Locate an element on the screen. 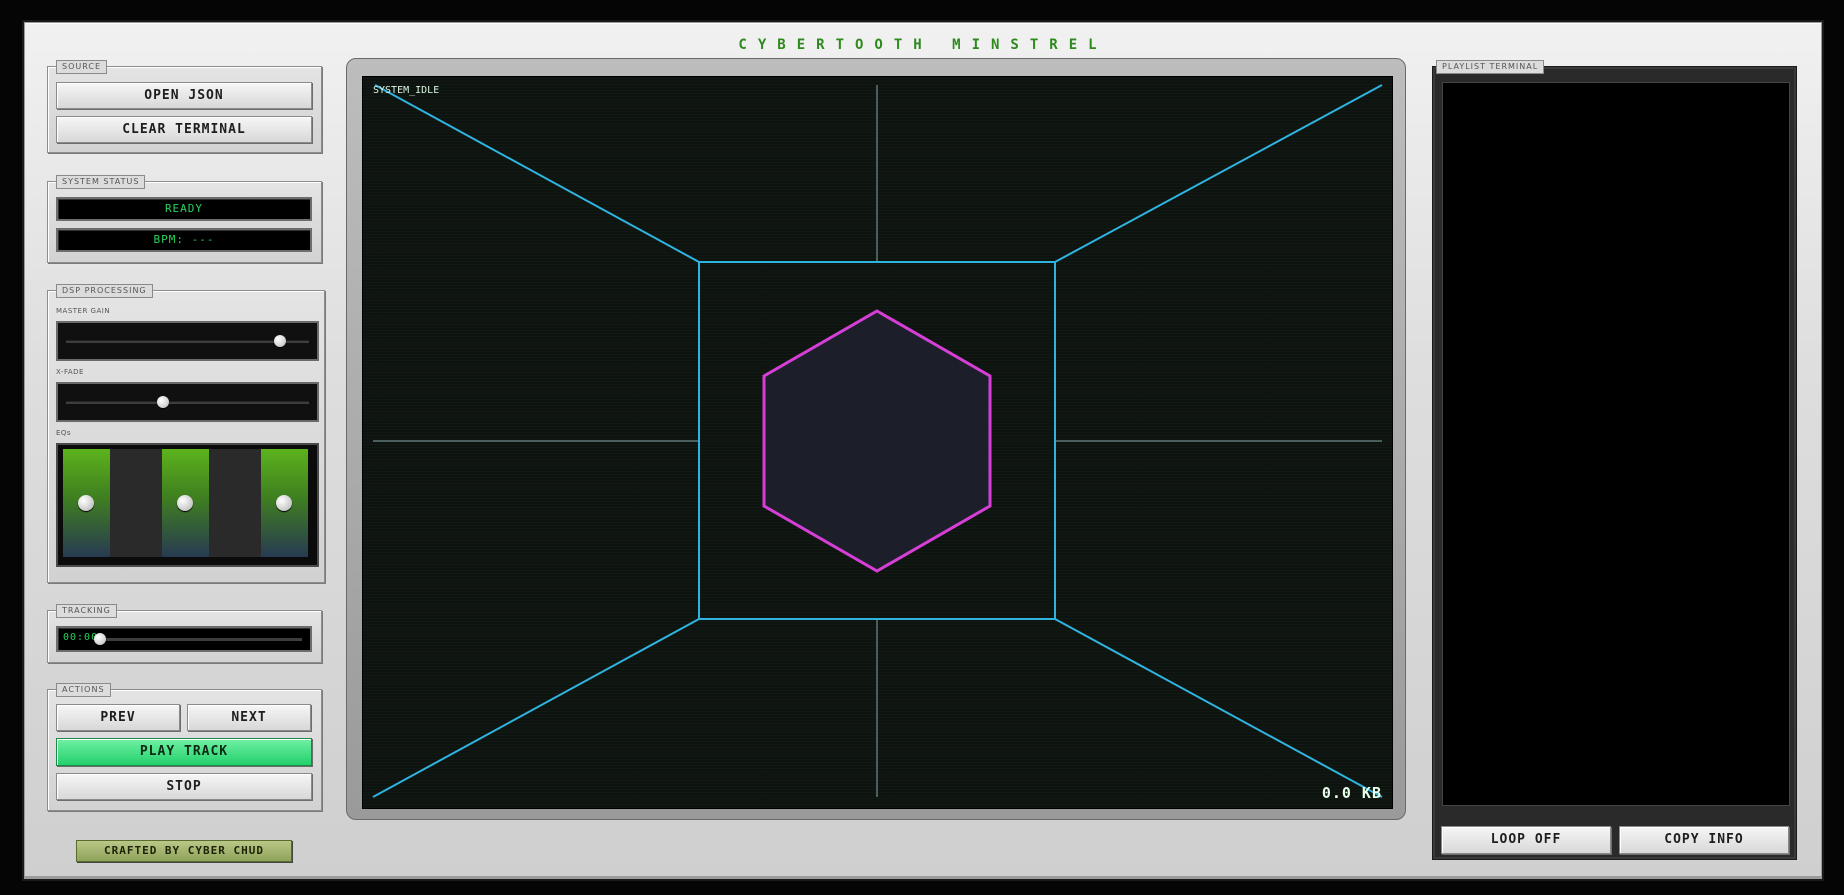 This screenshot has height=895, width=1844. tracking-bar: 00:00 is located at coordinates (184, 639).